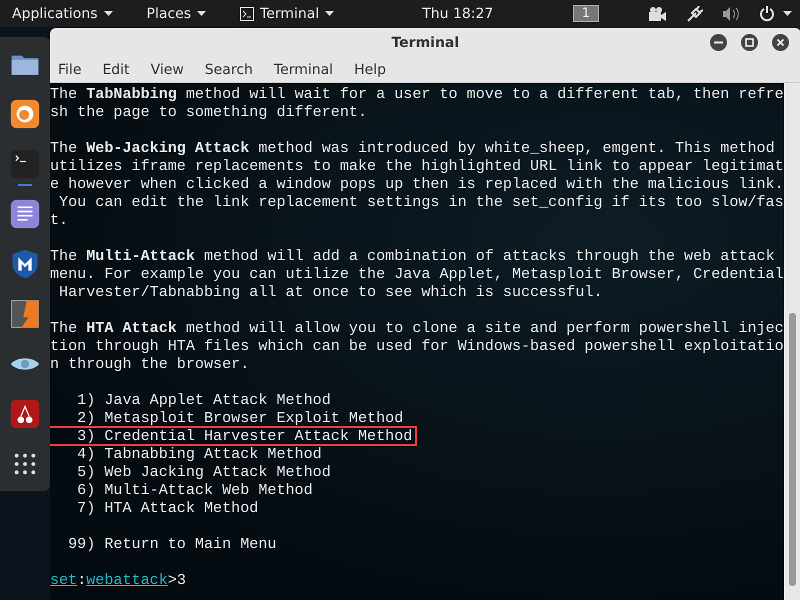 This screenshot has height=600, width=800. What do you see at coordinates (116, 70) in the screenshot?
I see `menu-item: Edit` at bounding box center [116, 70].